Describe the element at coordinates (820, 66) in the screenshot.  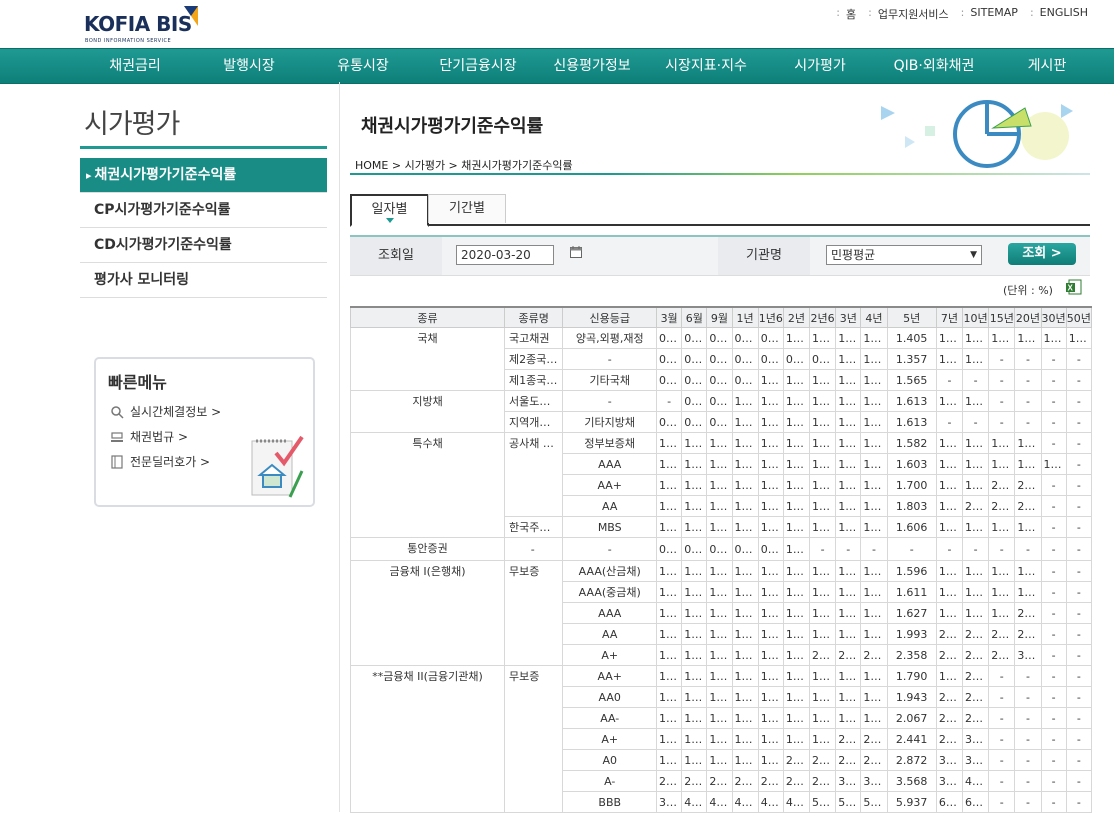
I see `nav-valuation: 시가평가` at that location.